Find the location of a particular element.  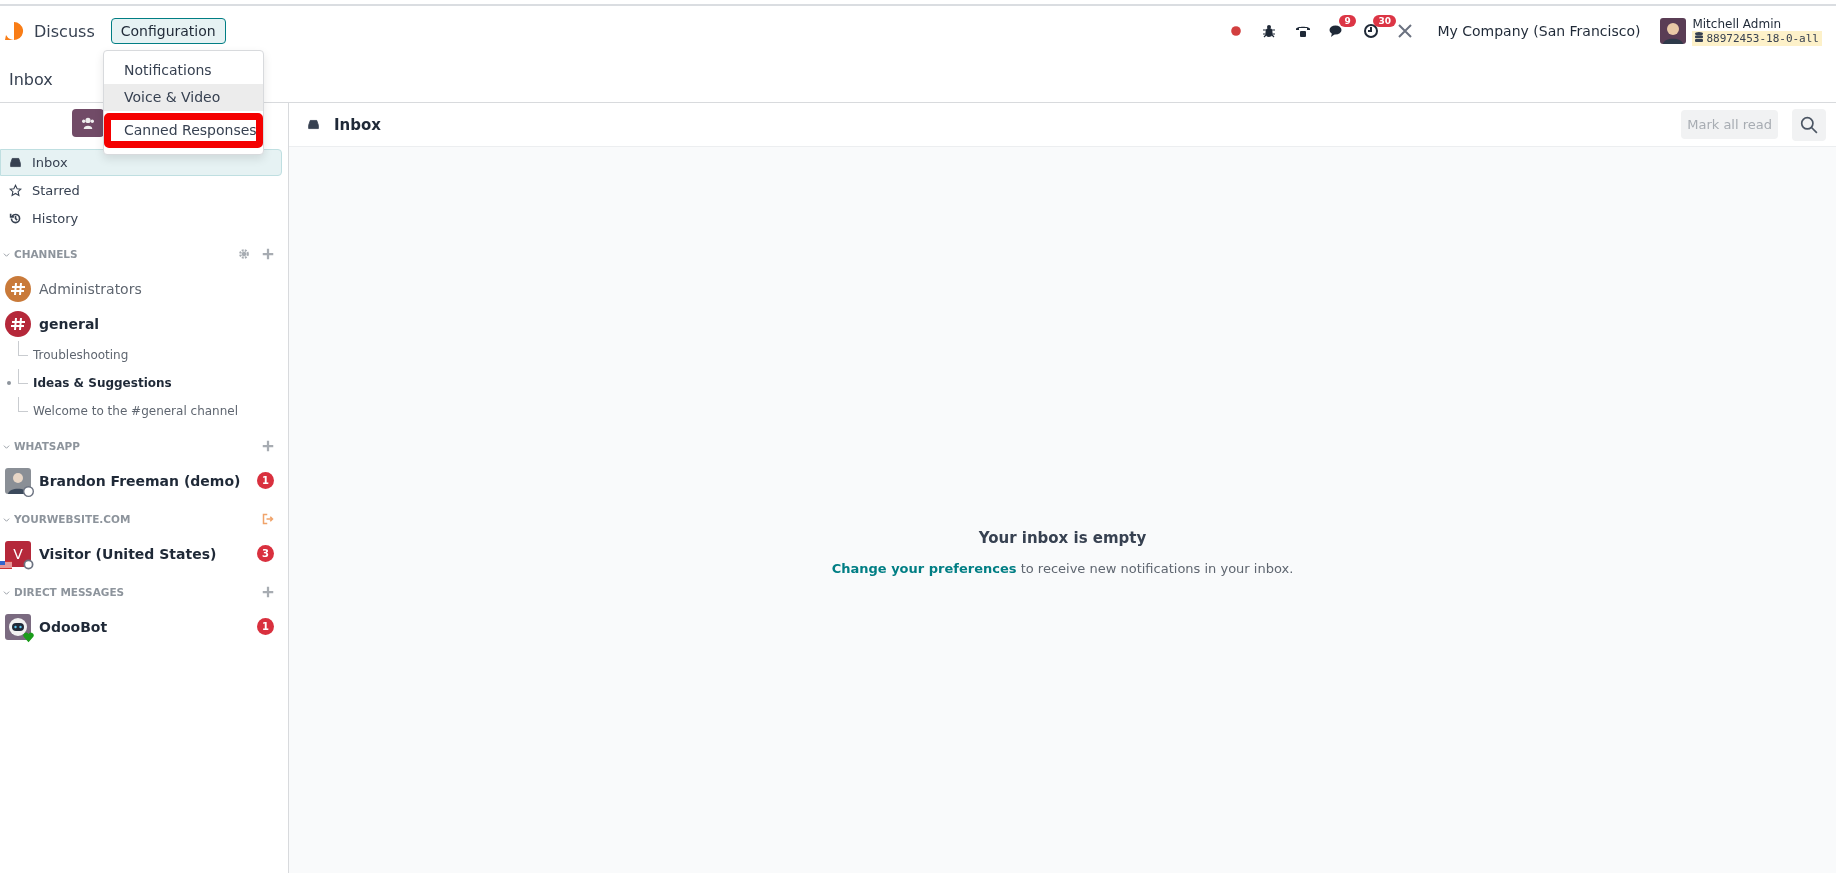

mailbox-item: History is located at coordinates (141, 218).